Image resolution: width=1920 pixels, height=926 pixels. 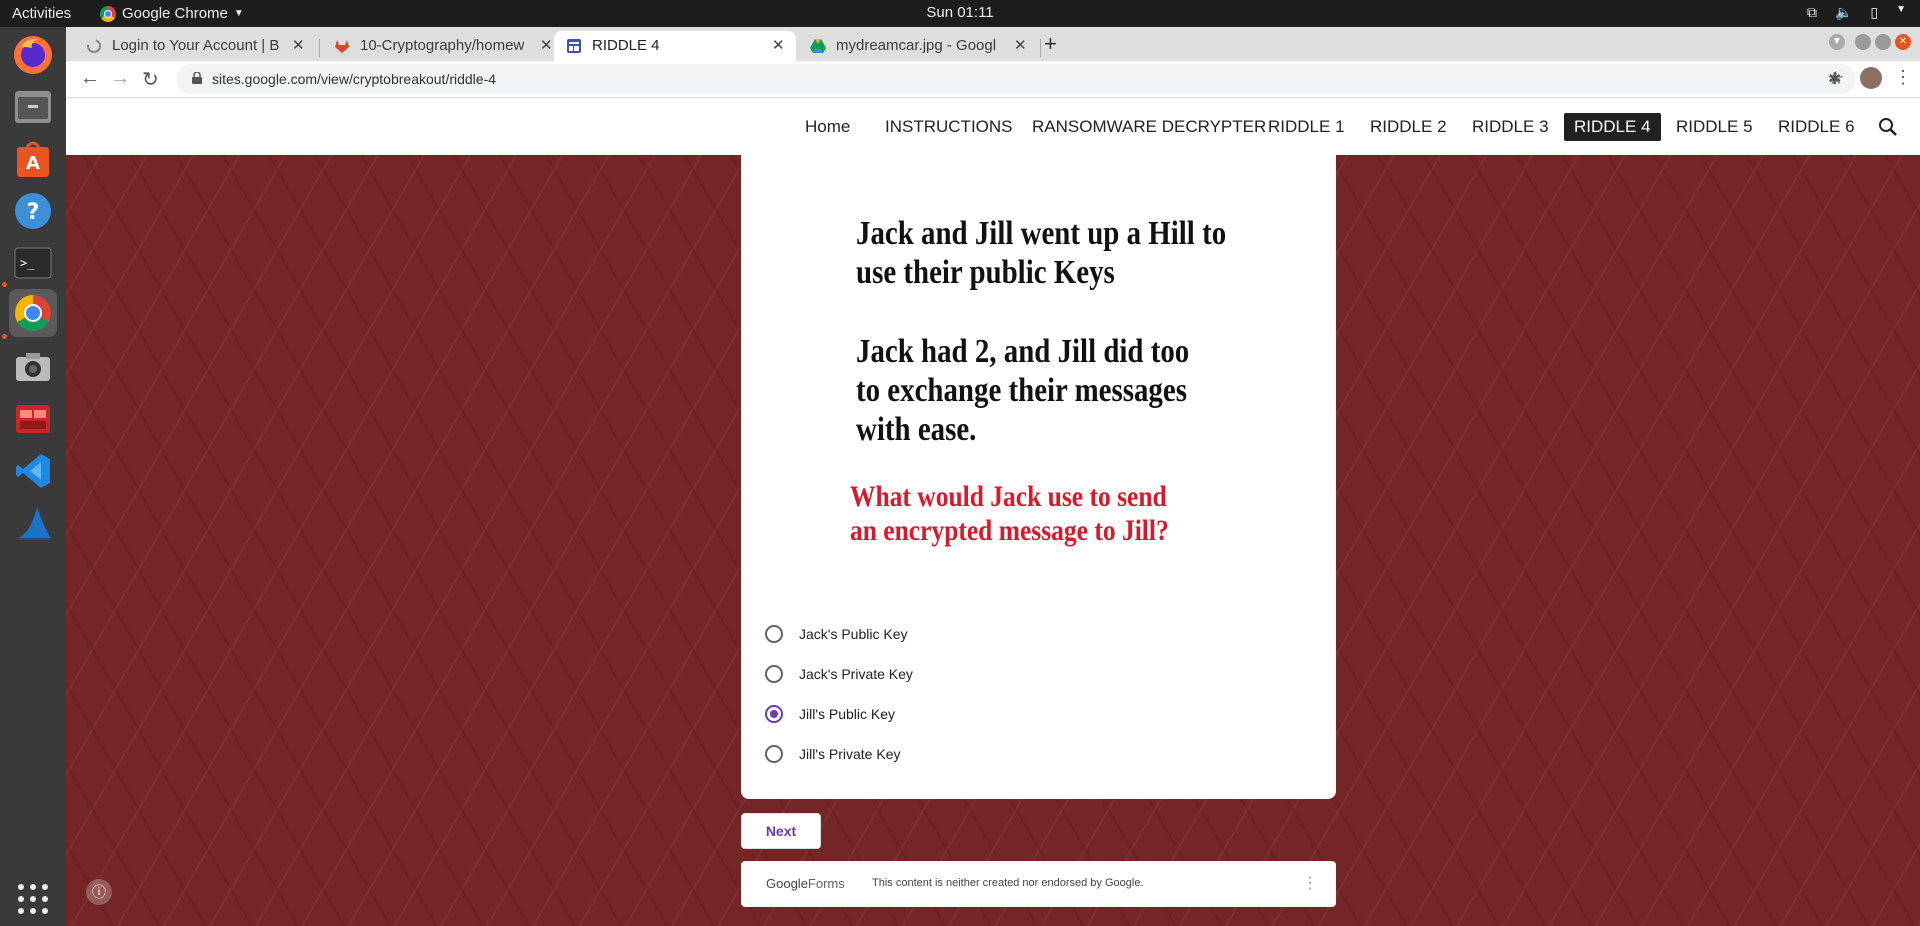 I want to click on activities-button: Activities, so click(x=41, y=13).